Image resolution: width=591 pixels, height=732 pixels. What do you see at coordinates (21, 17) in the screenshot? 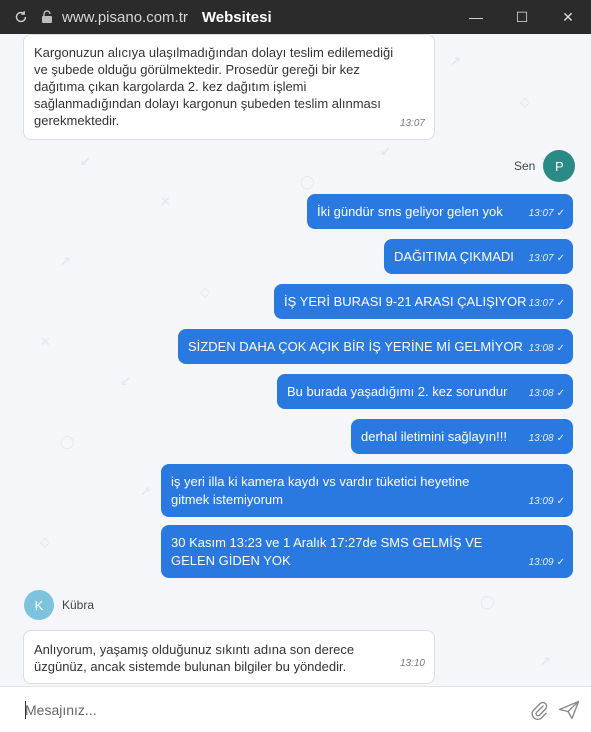
I see `refresh-icon` at bounding box center [21, 17].